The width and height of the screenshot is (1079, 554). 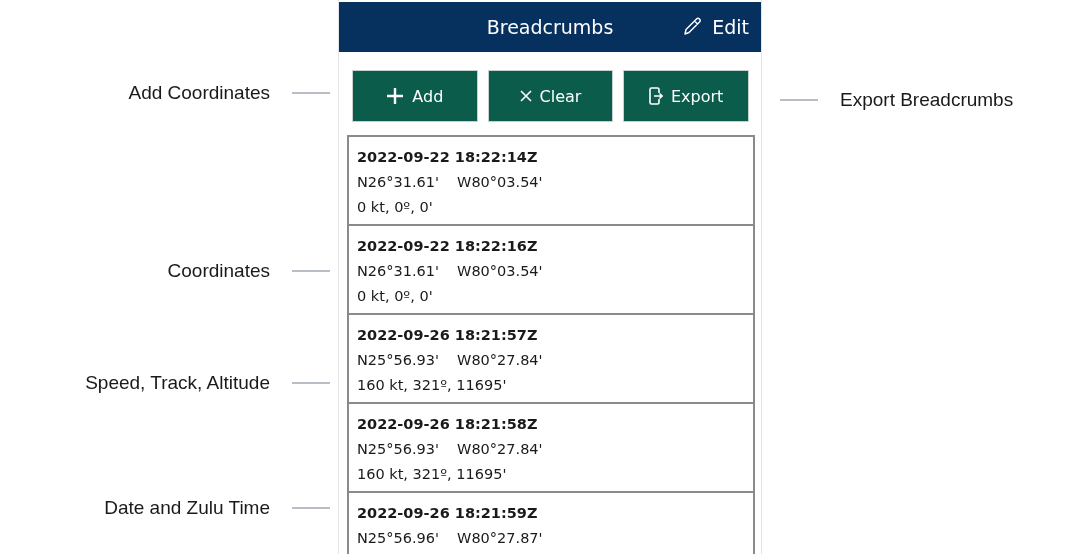 I want to click on edit-button: Edit, so click(x=715, y=27).